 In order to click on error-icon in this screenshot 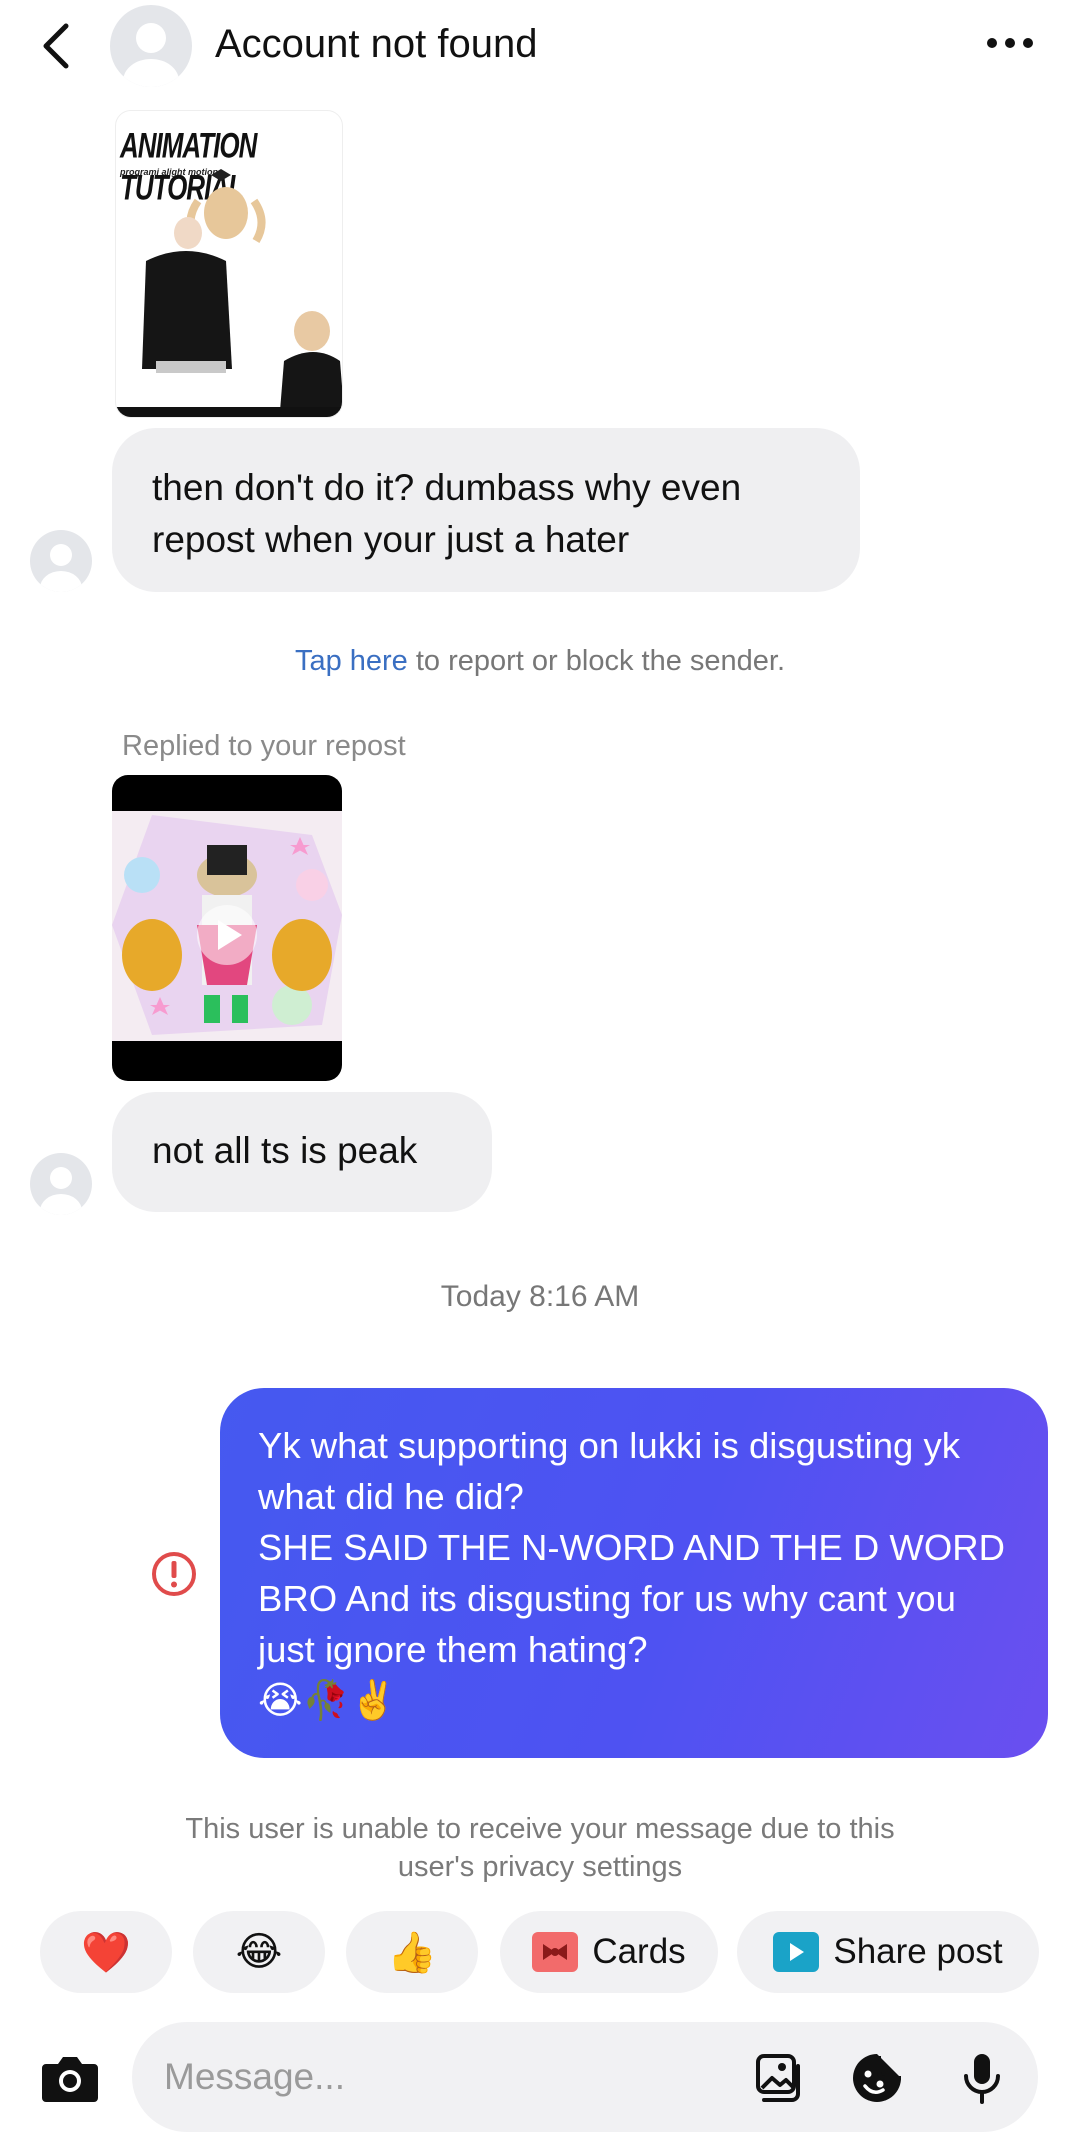, I will do `click(174, 1574)`.